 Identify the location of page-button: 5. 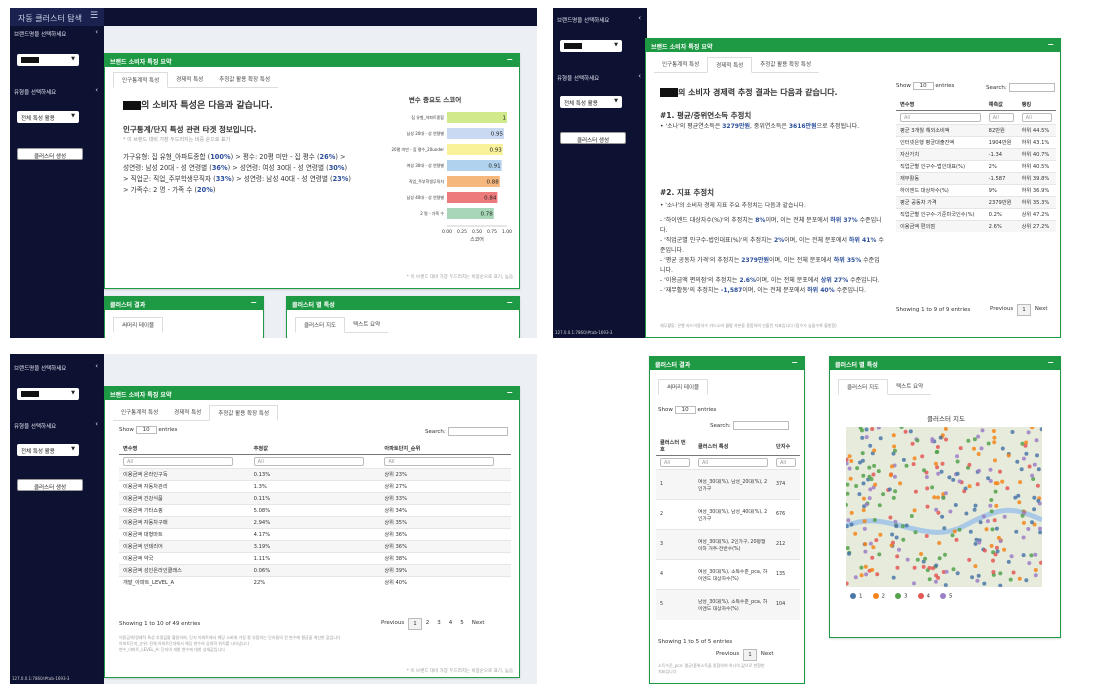
(462, 624).